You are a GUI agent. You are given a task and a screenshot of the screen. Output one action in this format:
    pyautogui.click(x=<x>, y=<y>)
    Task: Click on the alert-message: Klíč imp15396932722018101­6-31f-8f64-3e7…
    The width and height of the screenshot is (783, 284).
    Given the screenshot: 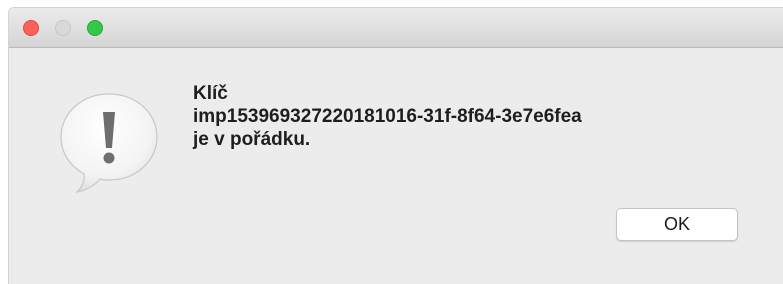 What is the action you would take?
    pyautogui.click(x=387, y=116)
    